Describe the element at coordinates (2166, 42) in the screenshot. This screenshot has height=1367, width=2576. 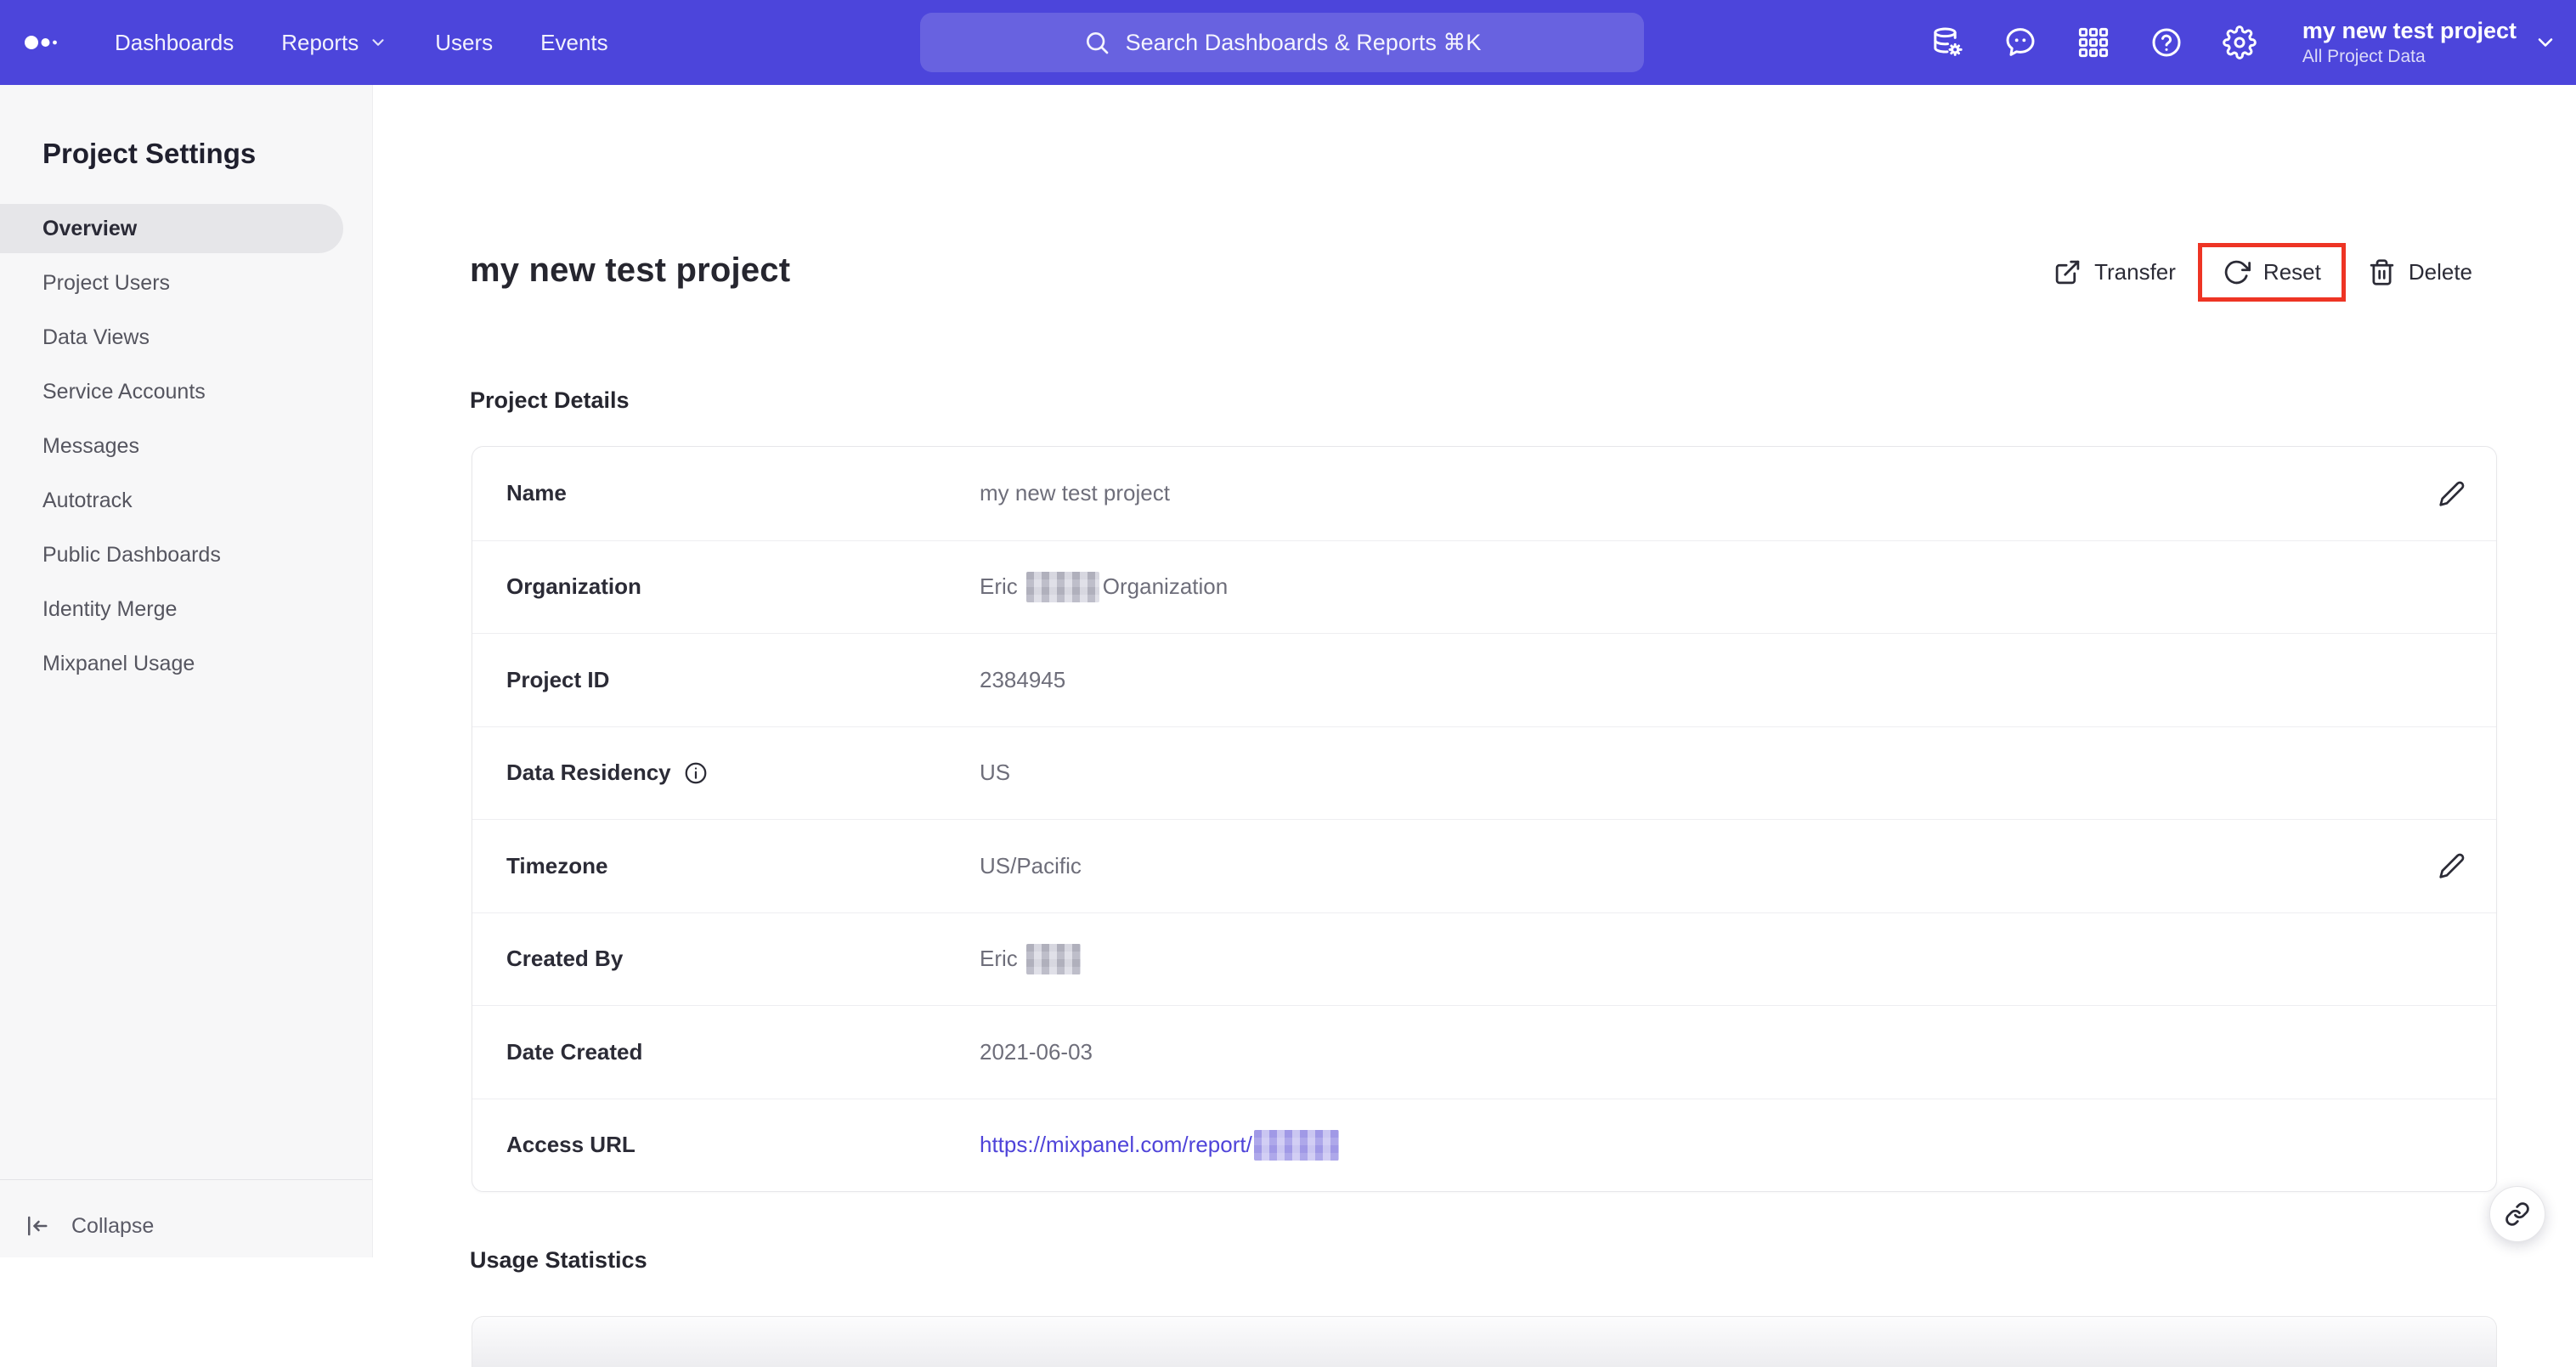
I see `help-icon` at that location.